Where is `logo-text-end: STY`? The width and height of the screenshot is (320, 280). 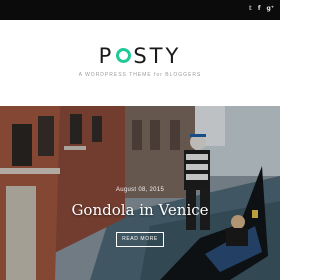
logo-text-end: STY is located at coordinates (157, 56).